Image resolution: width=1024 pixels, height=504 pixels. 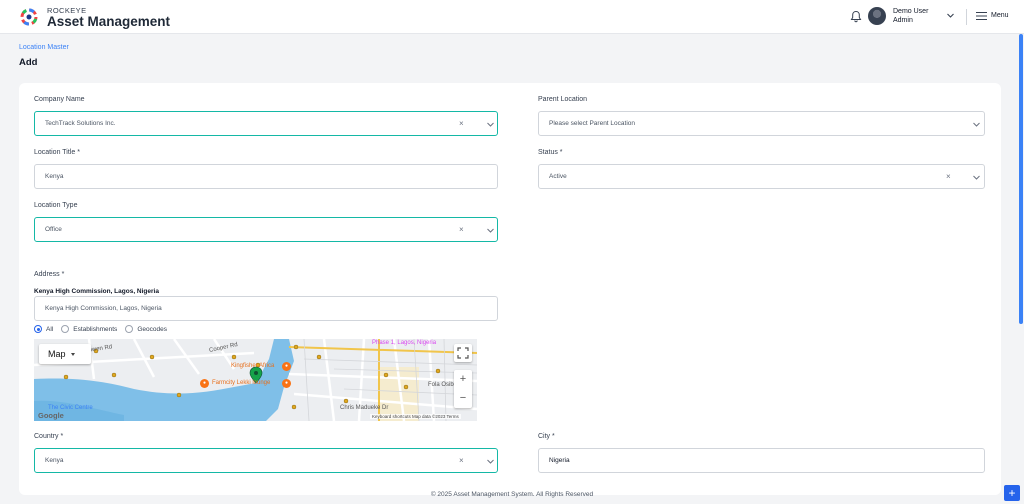 I want to click on map-type-label: Map, so click(x=57, y=354).